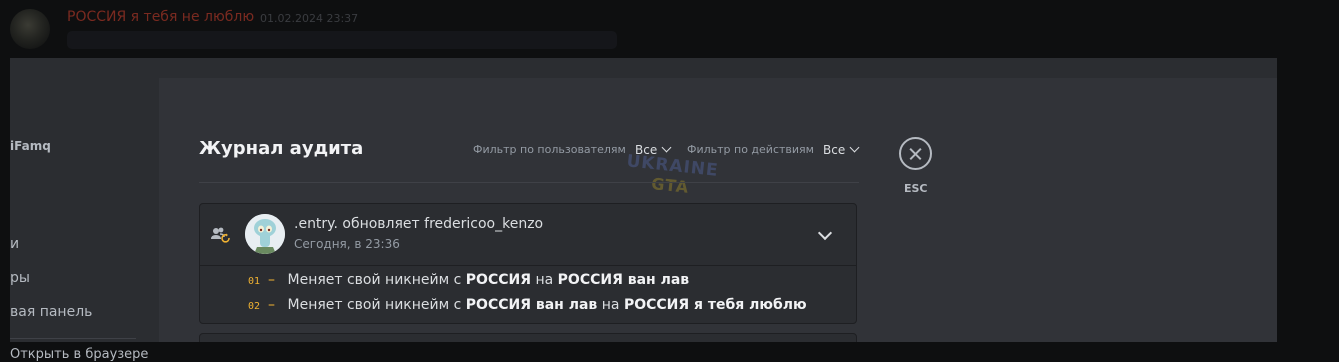 The width and height of the screenshot is (1339, 362). I want to click on message-content-placeholder, so click(342, 40).